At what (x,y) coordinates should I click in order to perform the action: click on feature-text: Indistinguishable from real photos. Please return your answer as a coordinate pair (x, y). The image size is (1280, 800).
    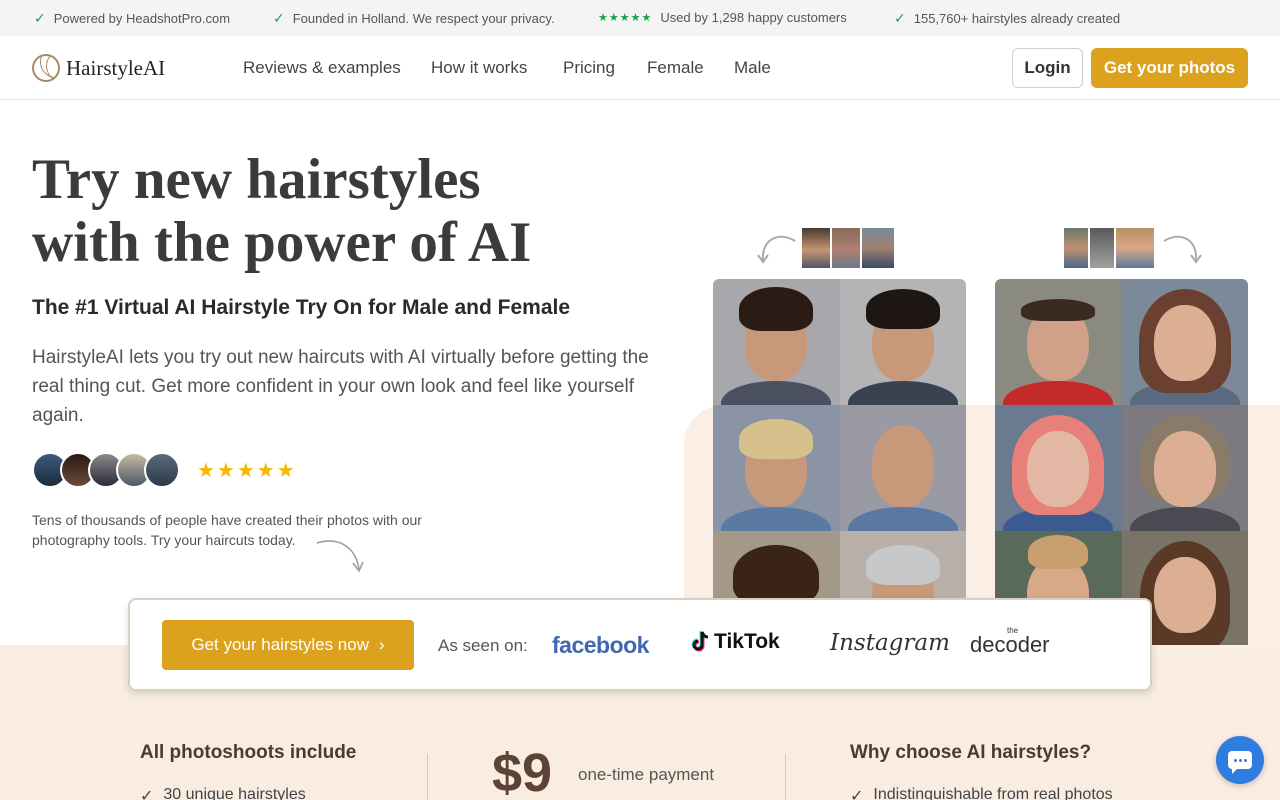
    Looking at the image, I should click on (993, 793).